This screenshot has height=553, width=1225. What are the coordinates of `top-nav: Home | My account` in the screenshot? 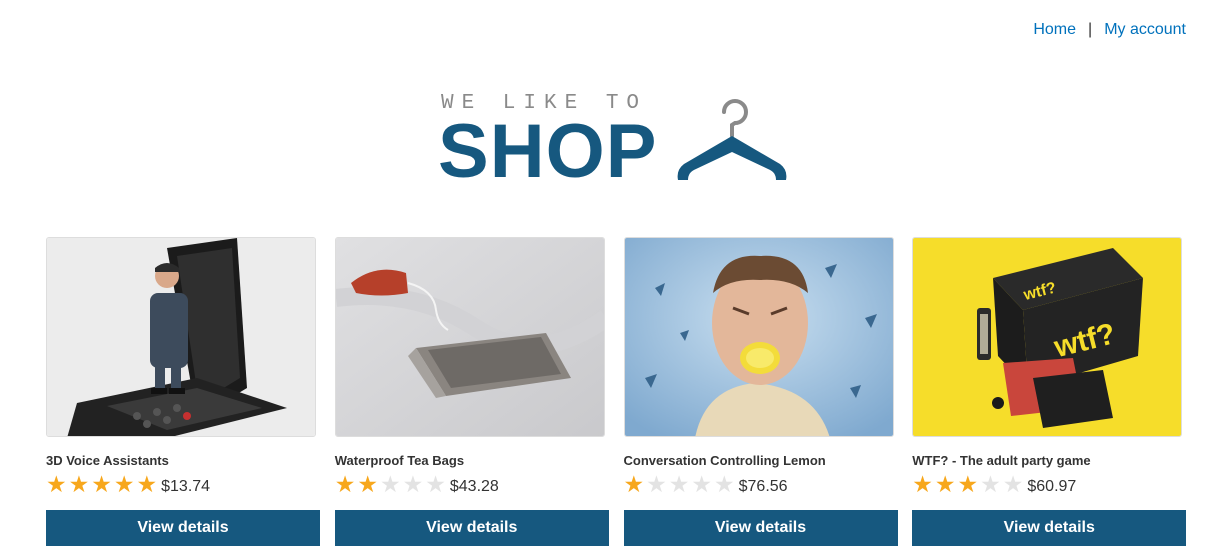 It's located at (1109, 30).